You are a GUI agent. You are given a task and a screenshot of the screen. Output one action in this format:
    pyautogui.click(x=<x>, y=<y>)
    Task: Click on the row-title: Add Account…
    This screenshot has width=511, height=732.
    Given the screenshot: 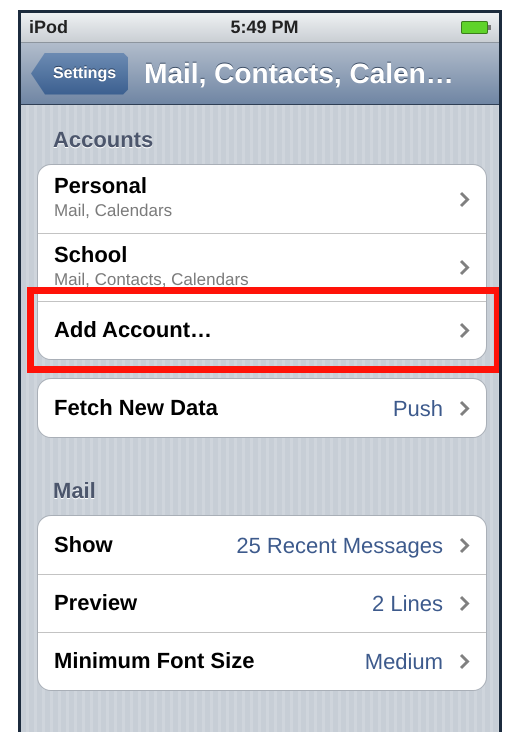 What is the action you would take?
    pyautogui.click(x=133, y=330)
    